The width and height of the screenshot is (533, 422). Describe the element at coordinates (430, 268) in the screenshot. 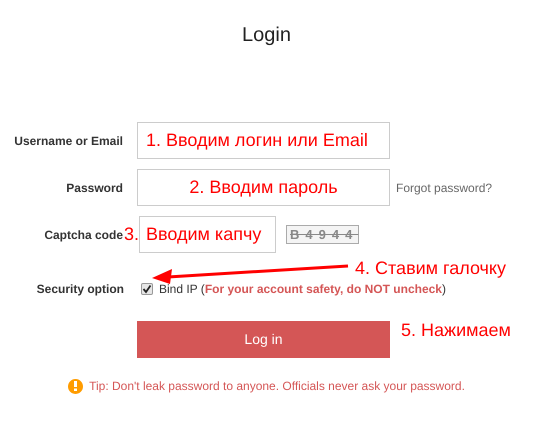

I see `annotation-text: 4. Ставим галочку` at that location.